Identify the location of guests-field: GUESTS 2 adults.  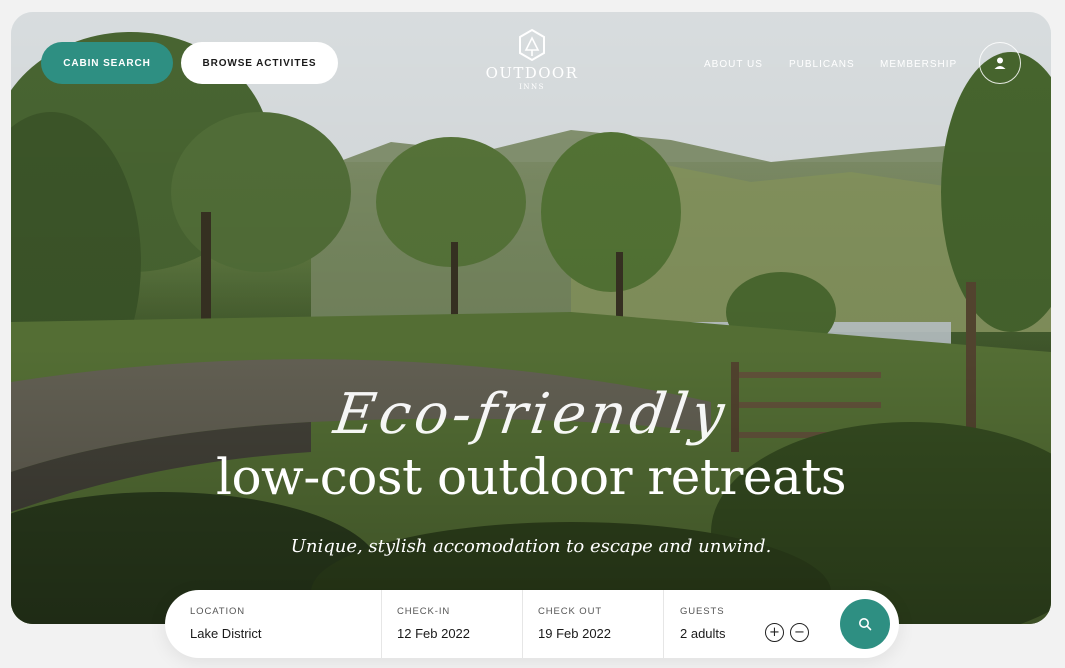
(748, 624).